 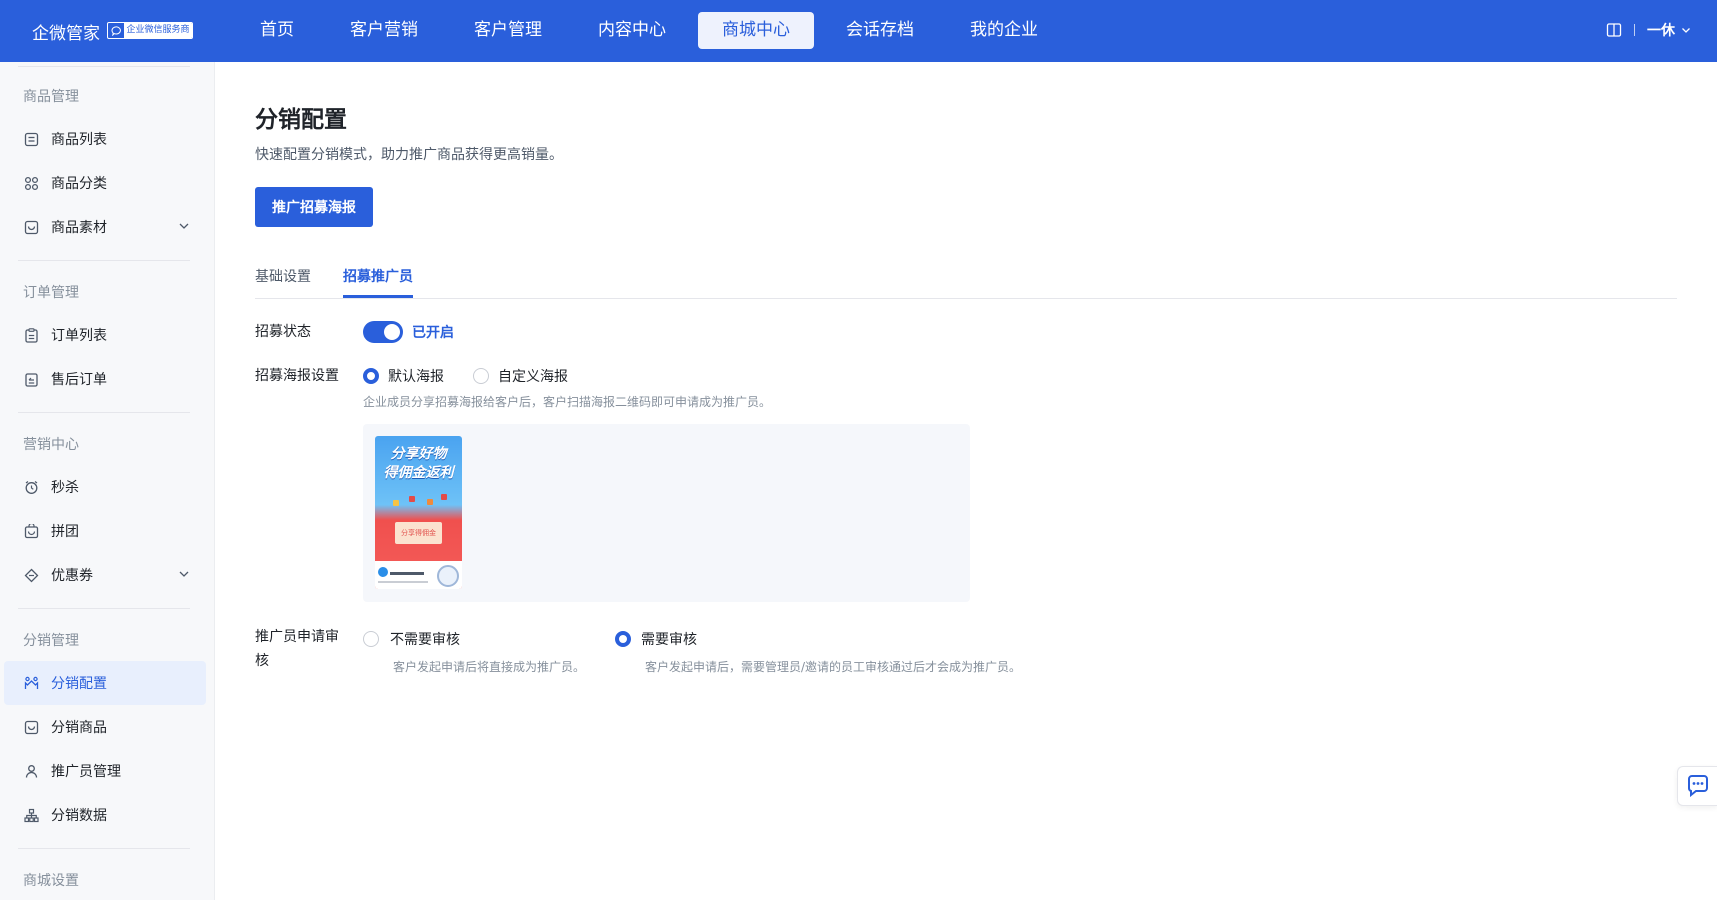 What do you see at coordinates (656, 639) in the screenshot?
I see `radio-need-review: 需要审核` at bounding box center [656, 639].